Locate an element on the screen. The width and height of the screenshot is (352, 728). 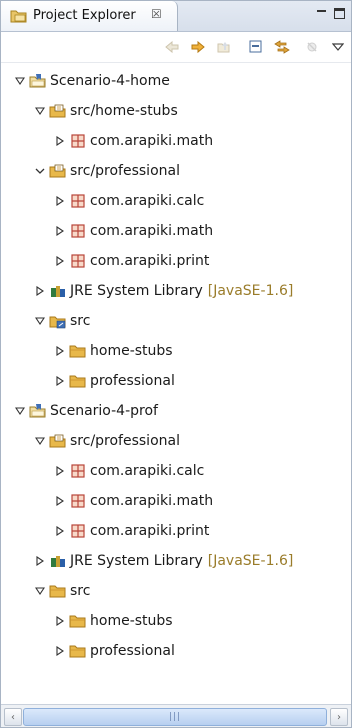
collapse-all-icon is located at coordinates (256, 47).